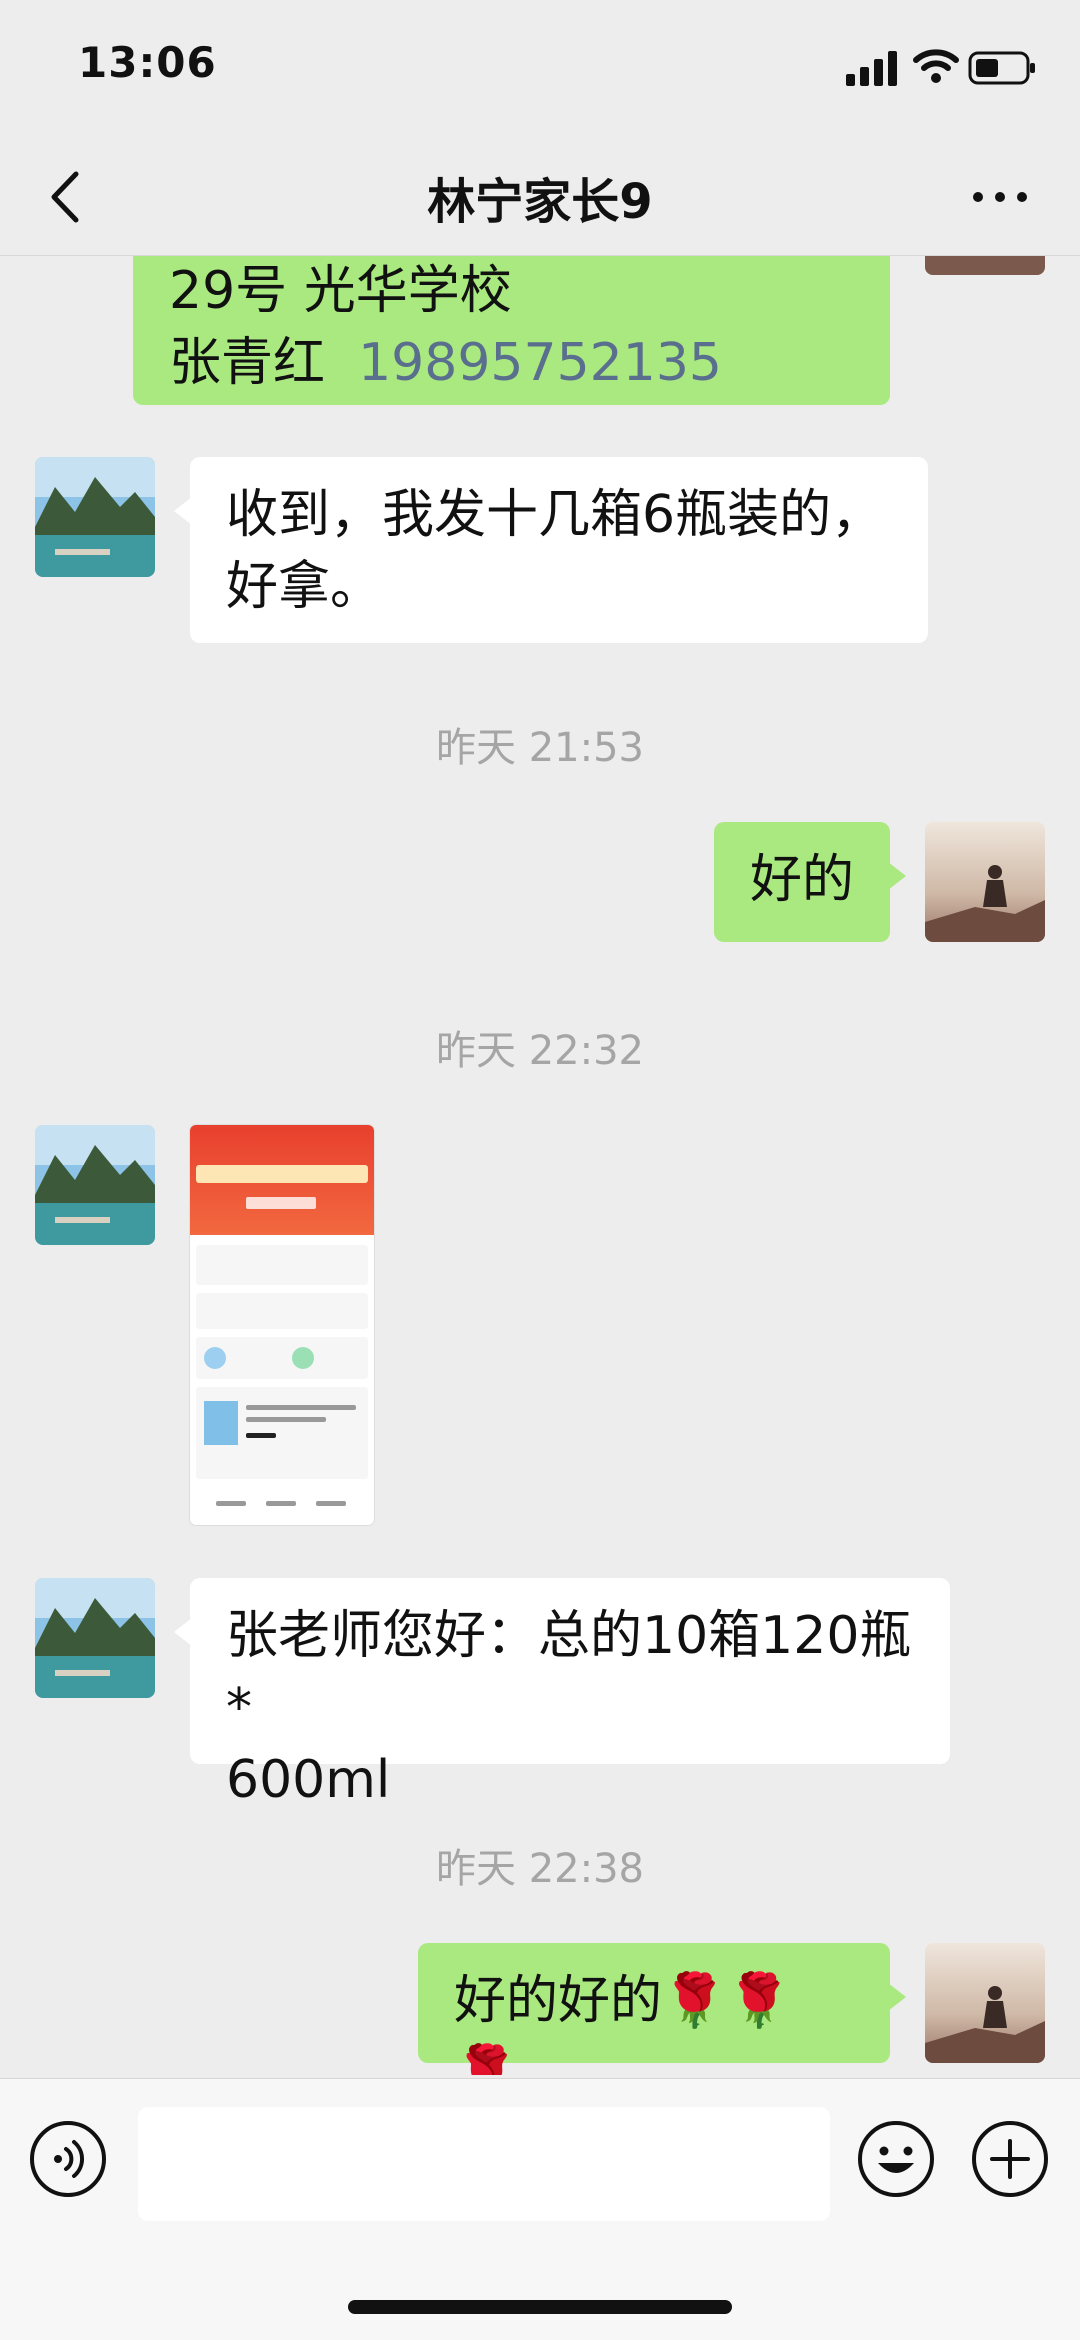 The height and width of the screenshot is (2340, 1080). Describe the element at coordinates (247, 363) in the screenshot. I see `contact-name: 张青红` at that location.